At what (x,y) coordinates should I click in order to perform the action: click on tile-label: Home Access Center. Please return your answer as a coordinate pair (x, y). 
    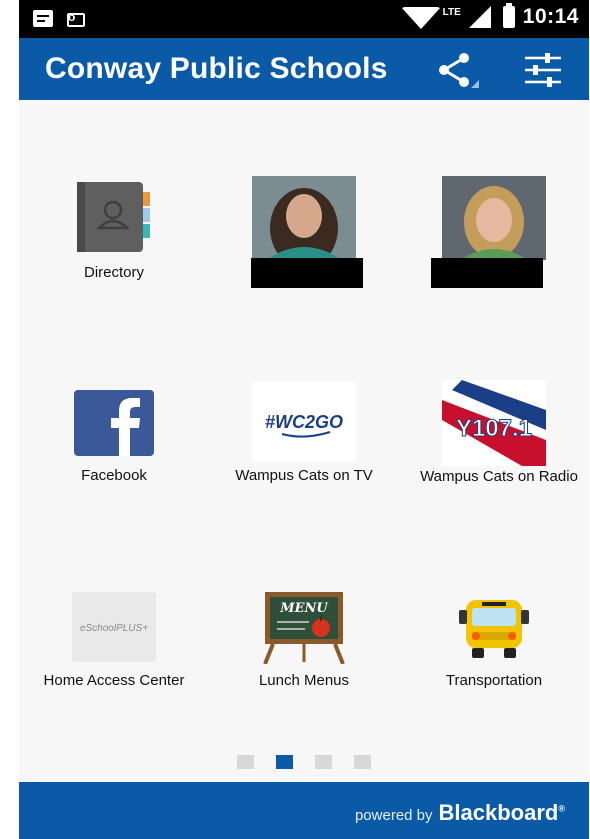
    Looking at the image, I should click on (114, 680).